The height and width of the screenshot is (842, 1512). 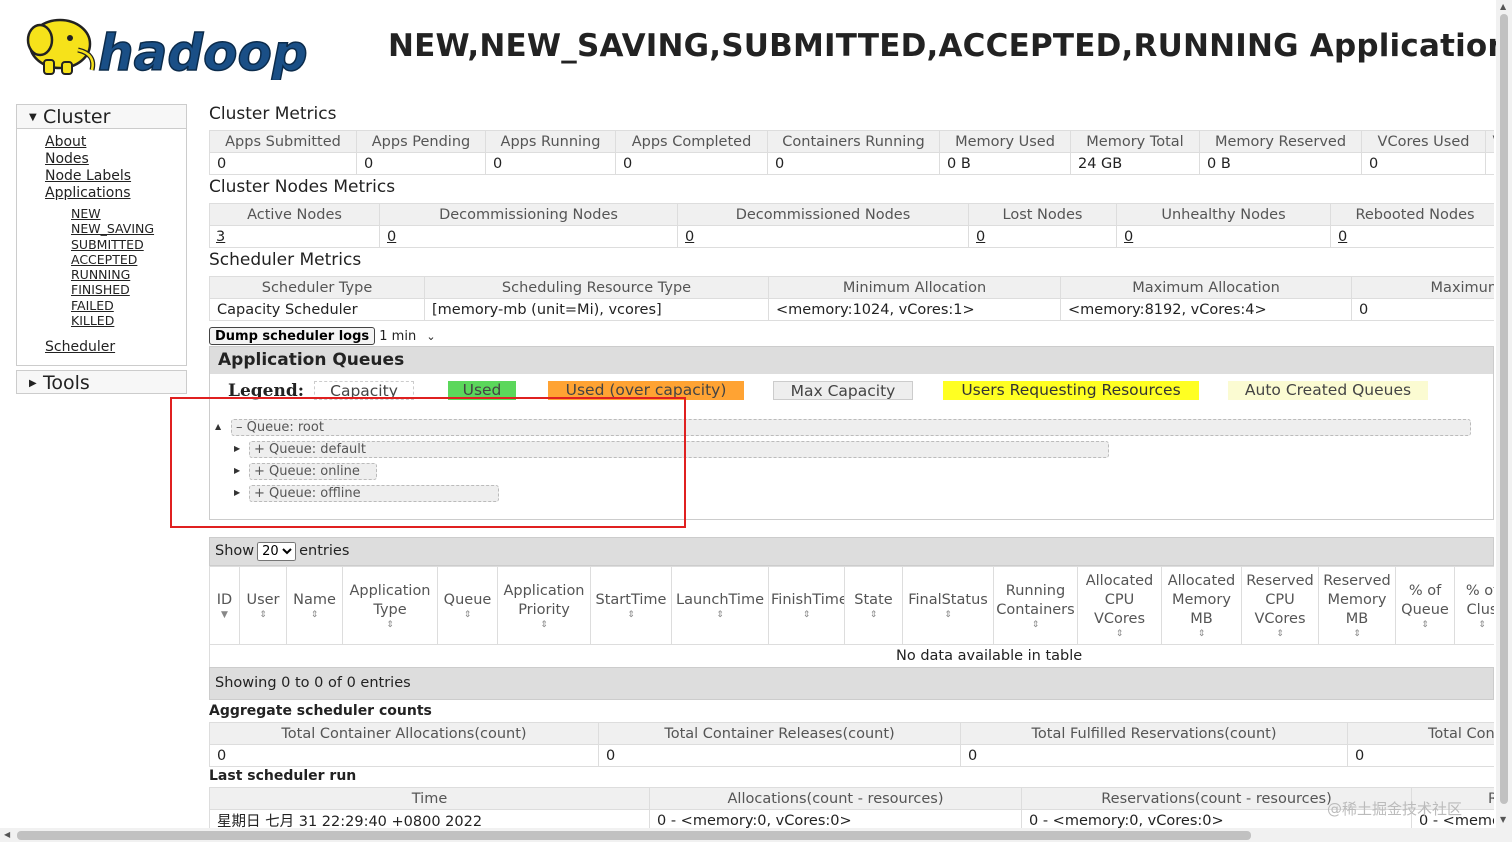 I want to click on nav-app-submitted-link: SUBMITTED, so click(x=128, y=244).